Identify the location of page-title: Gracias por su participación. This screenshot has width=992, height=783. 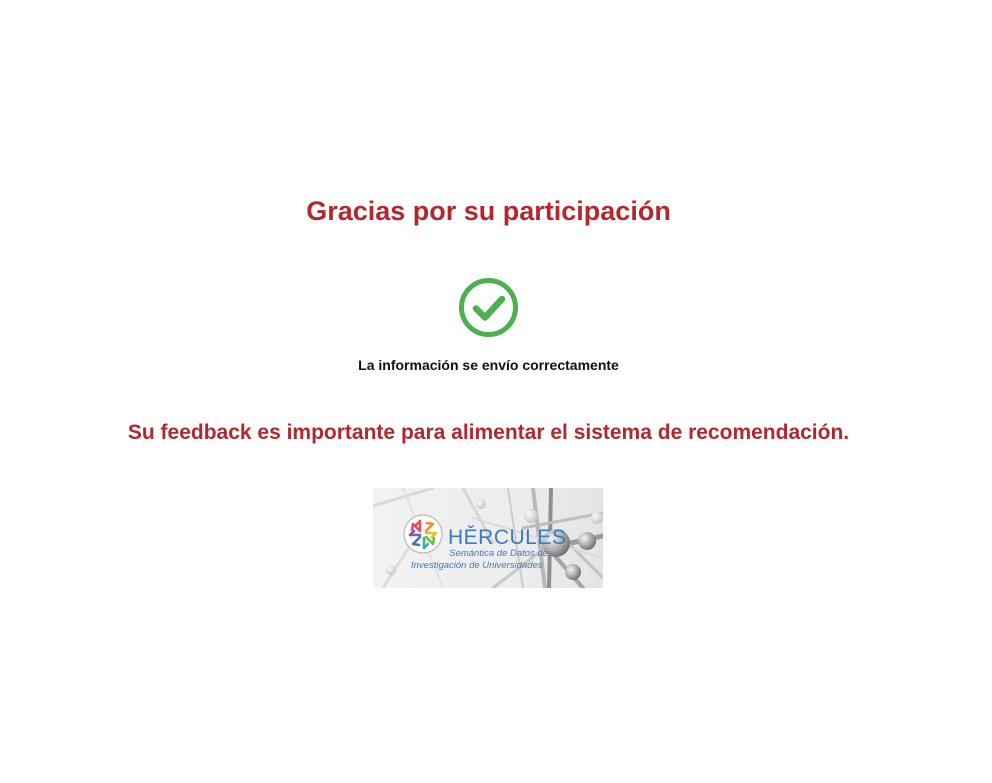
(488, 211).